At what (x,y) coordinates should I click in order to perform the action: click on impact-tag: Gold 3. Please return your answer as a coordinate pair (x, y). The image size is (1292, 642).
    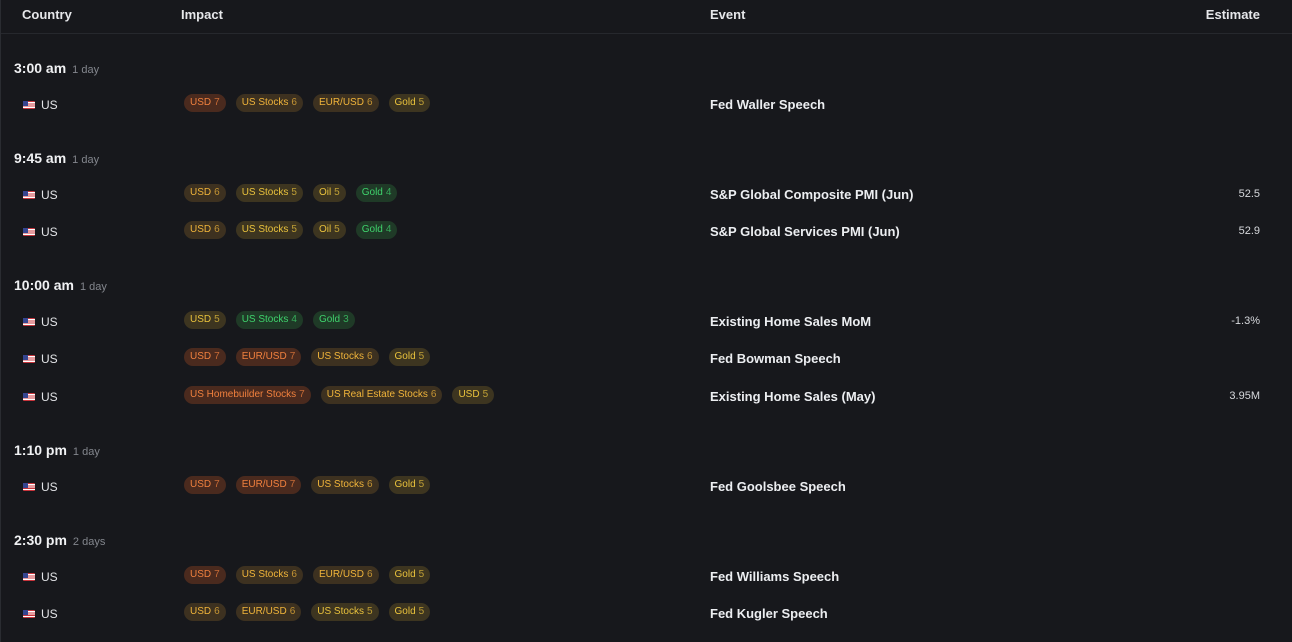
    Looking at the image, I should click on (333, 320).